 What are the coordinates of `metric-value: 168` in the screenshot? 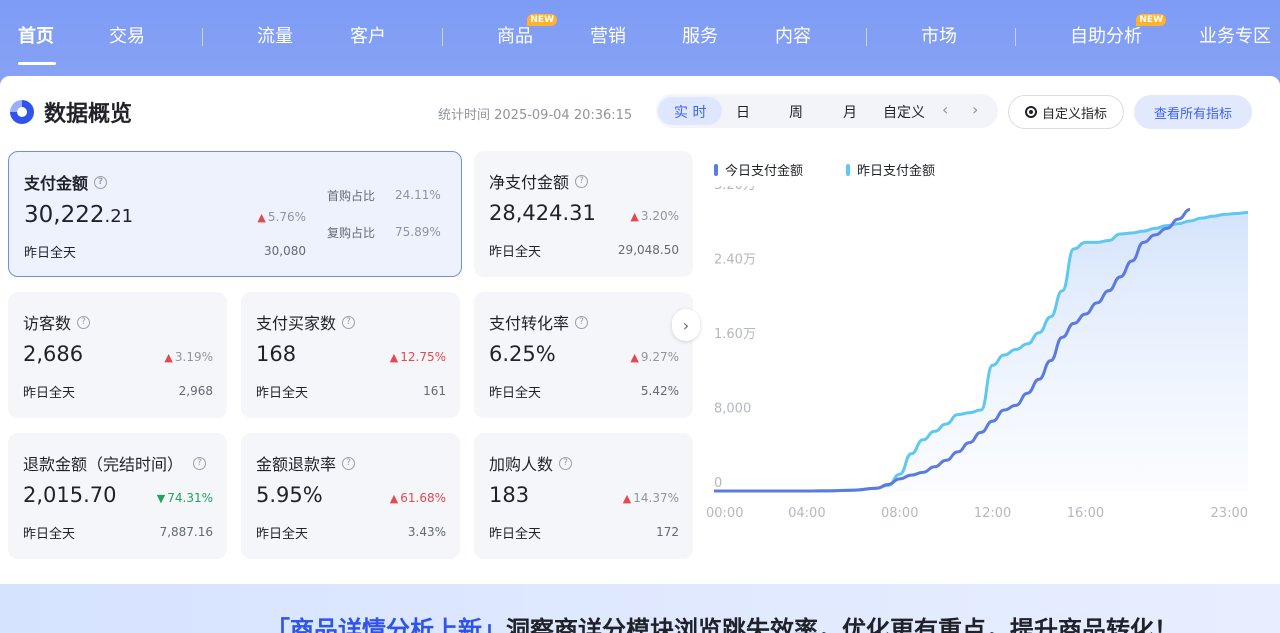 It's located at (276, 354).